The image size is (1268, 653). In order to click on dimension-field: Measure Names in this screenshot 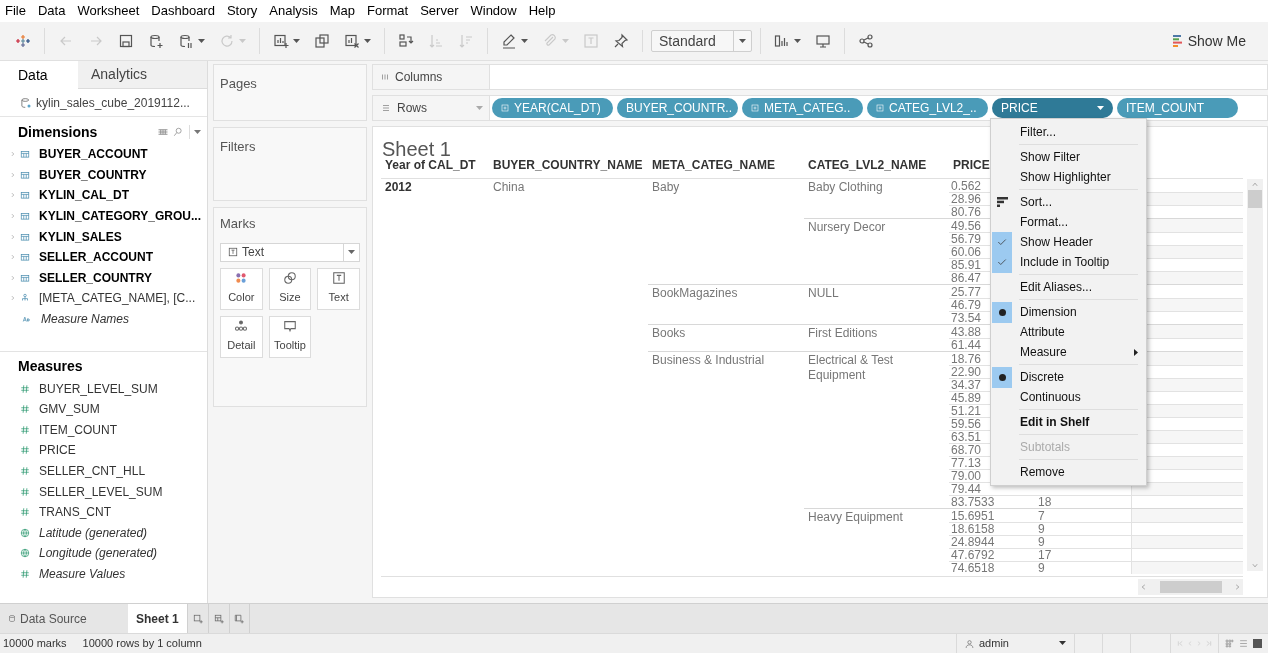, I will do `click(85, 319)`.